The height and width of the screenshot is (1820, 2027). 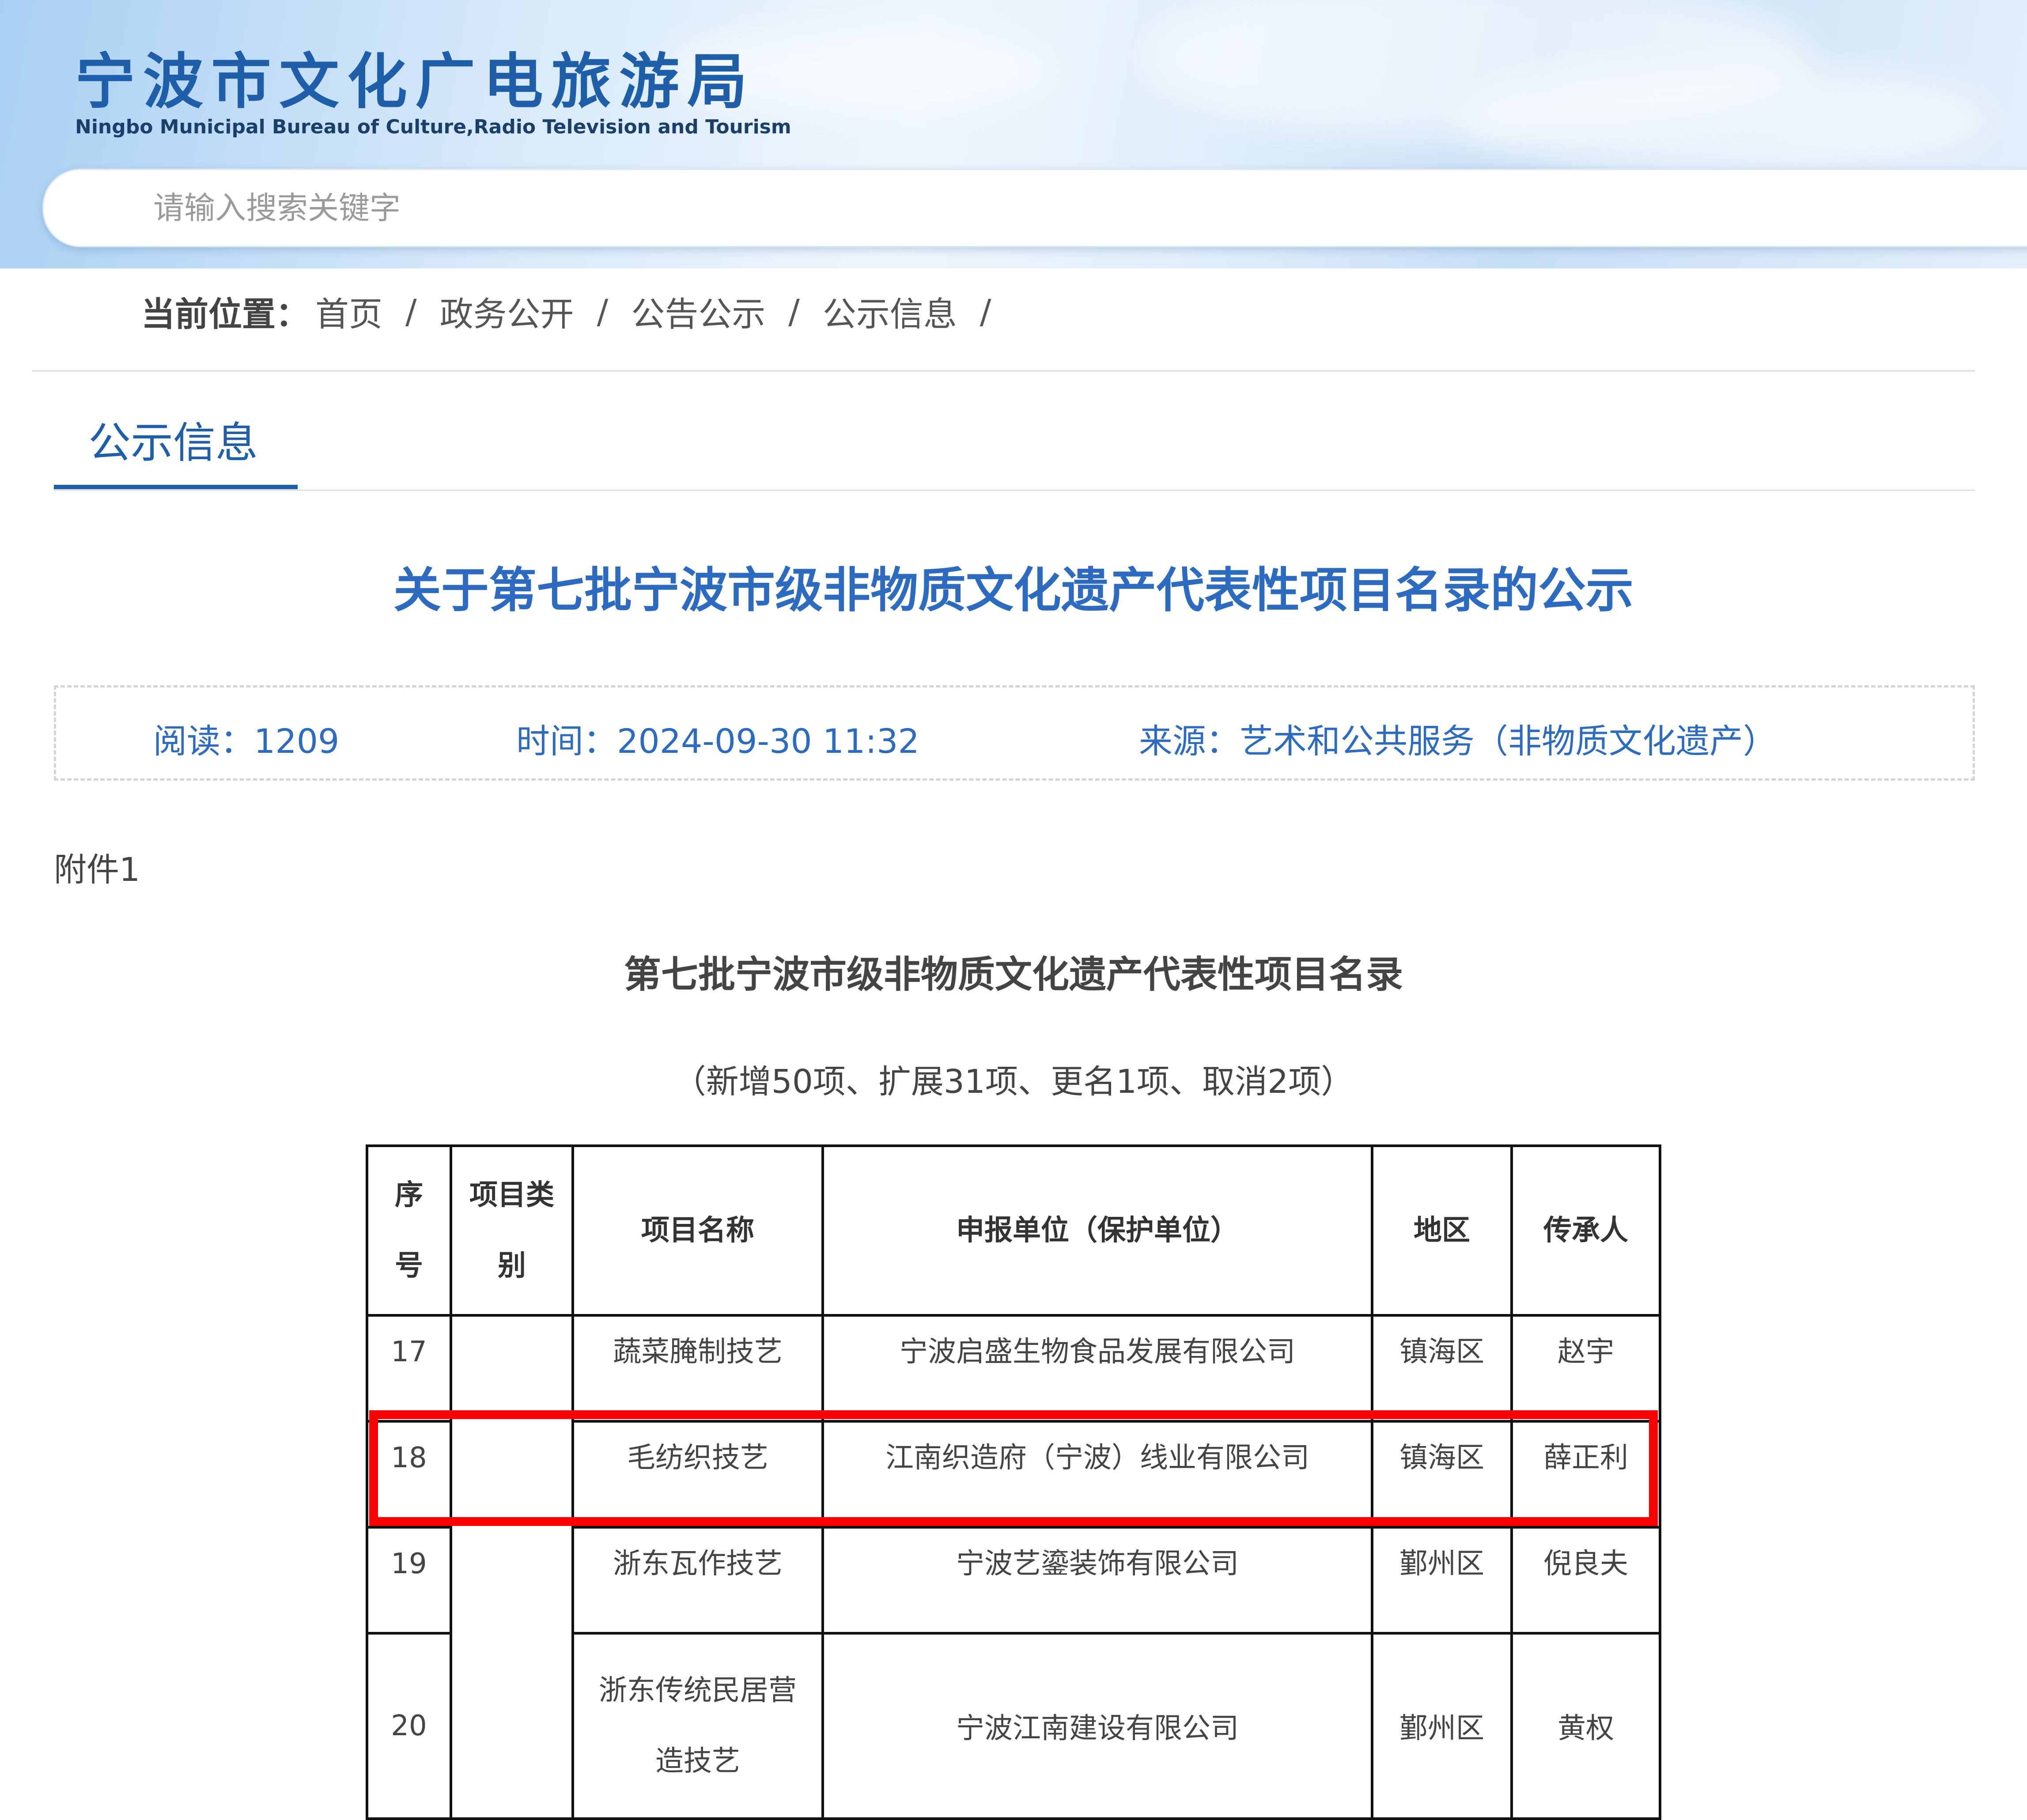 I want to click on search-box, so click(x=1034, y=208).